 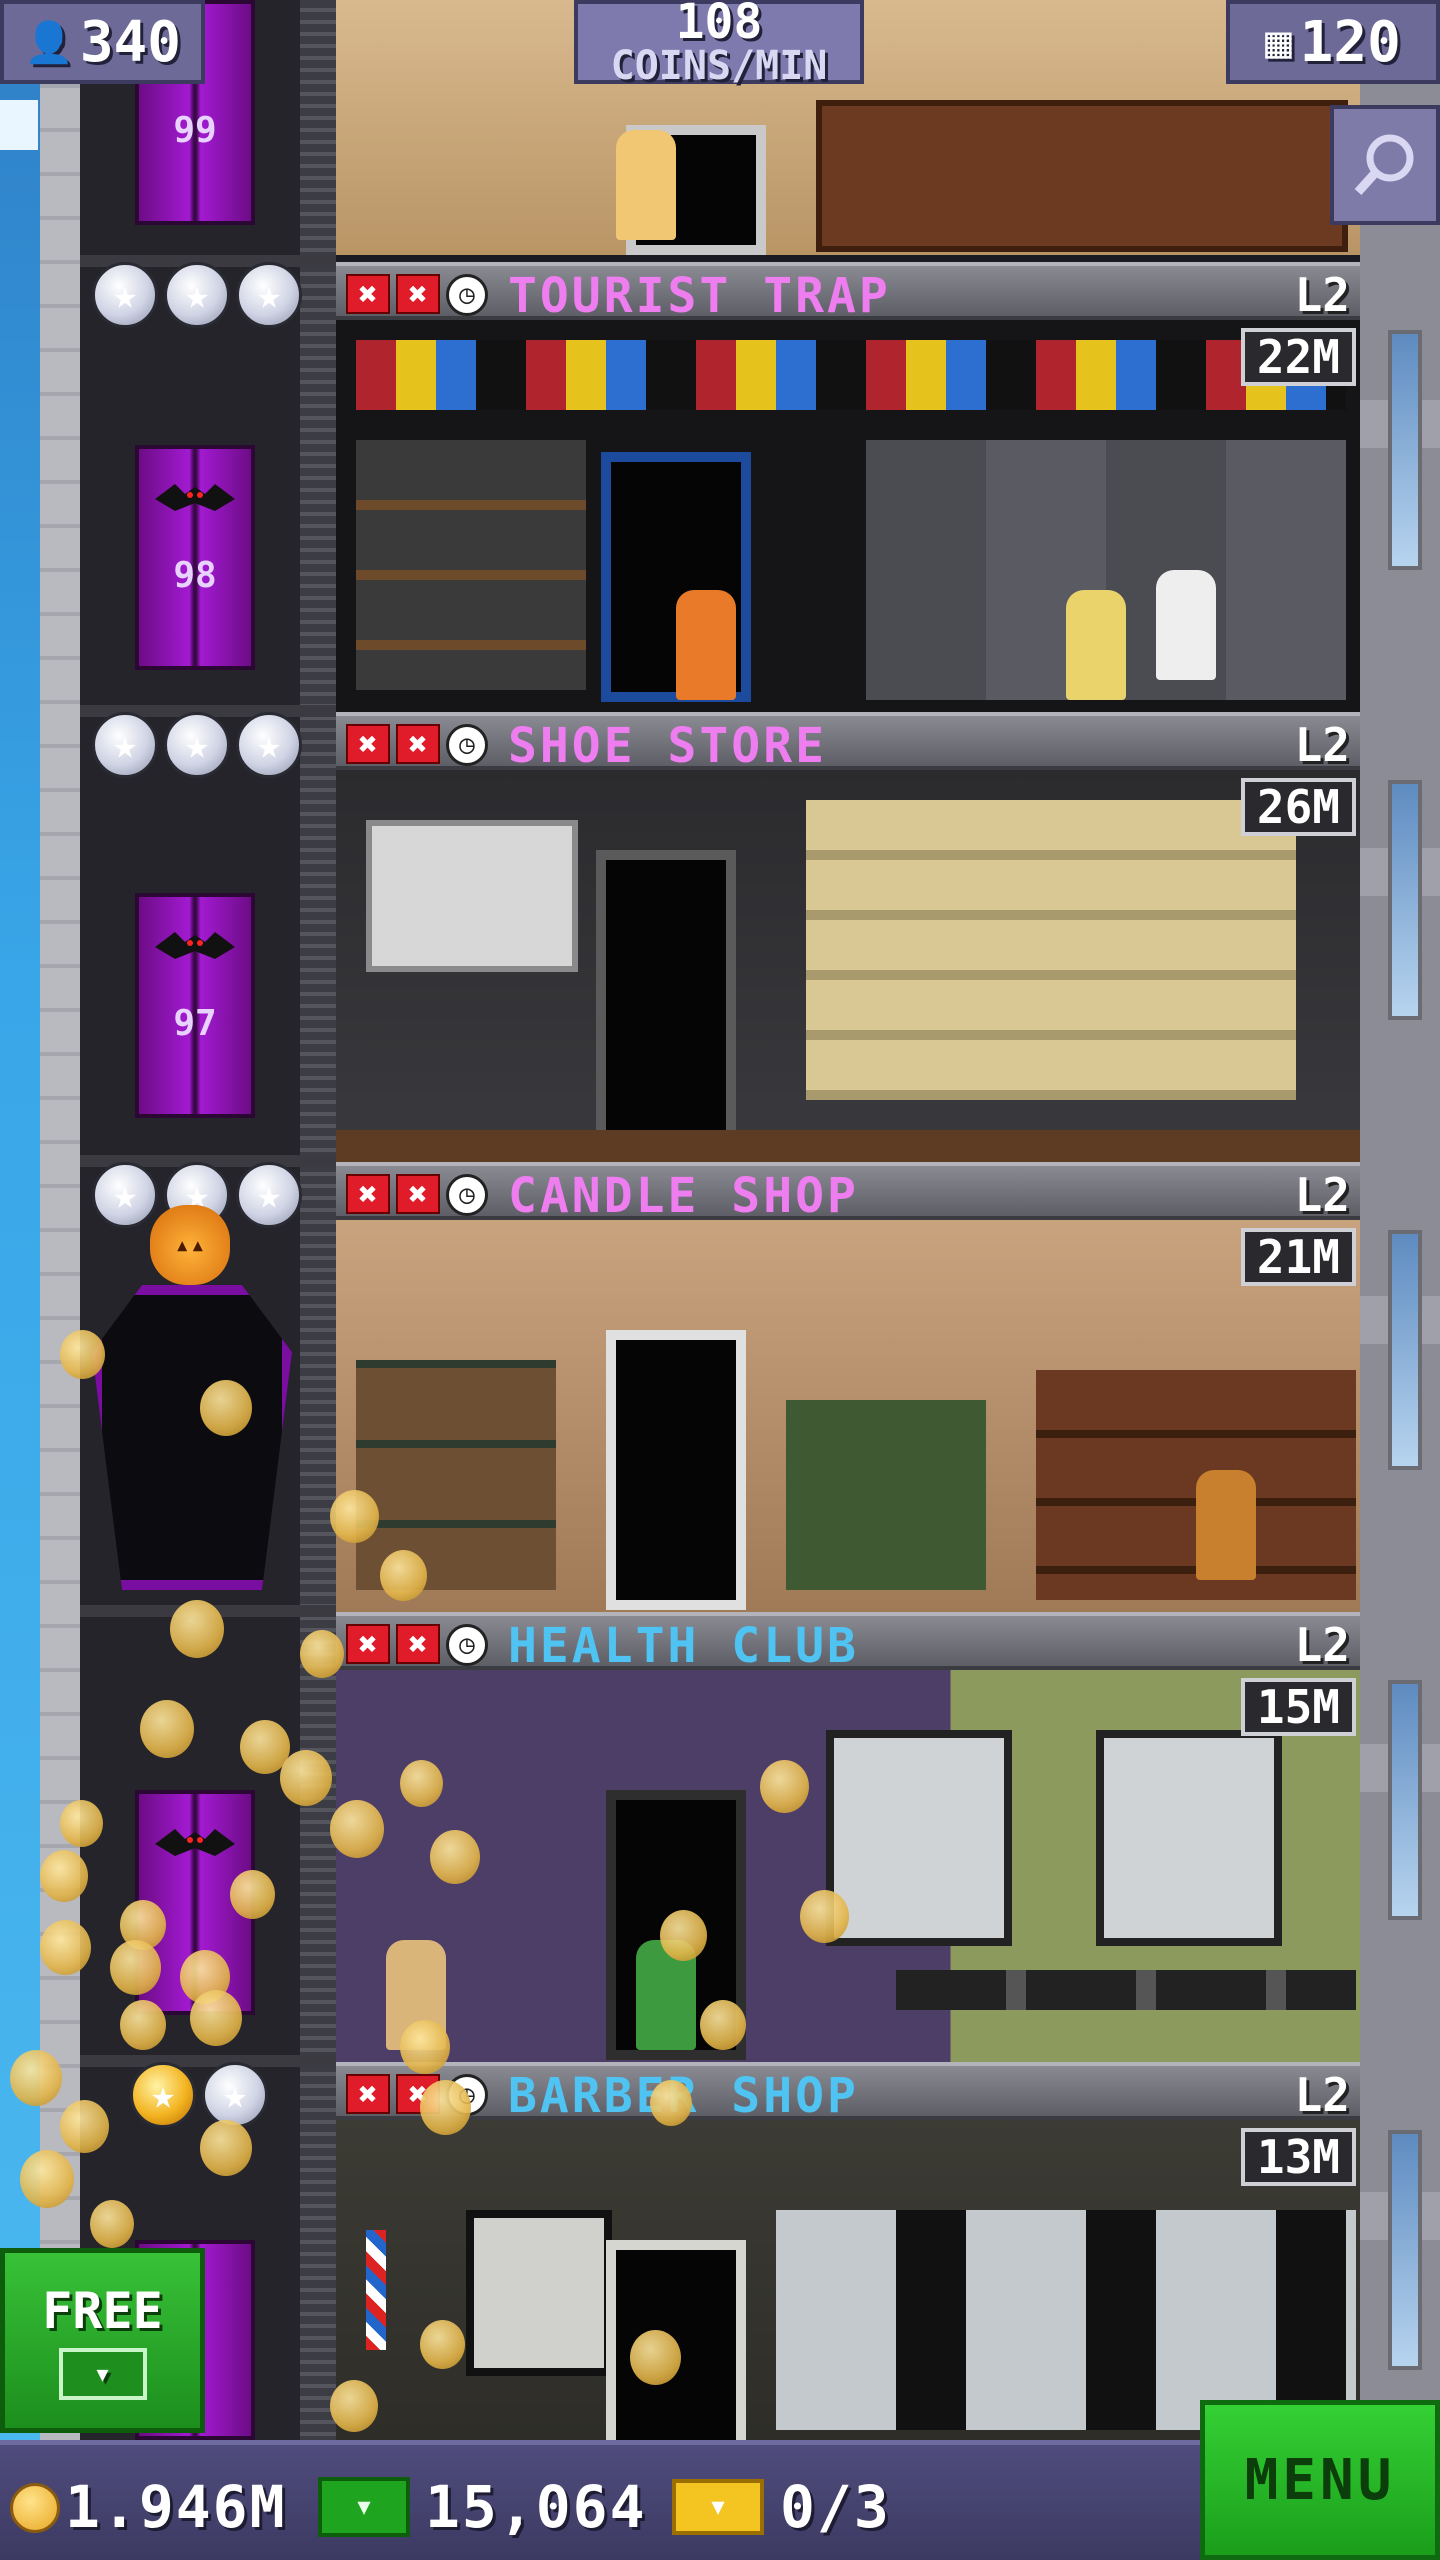 I want to click on population-counter: 👤 340, so click(x=102, y=42).